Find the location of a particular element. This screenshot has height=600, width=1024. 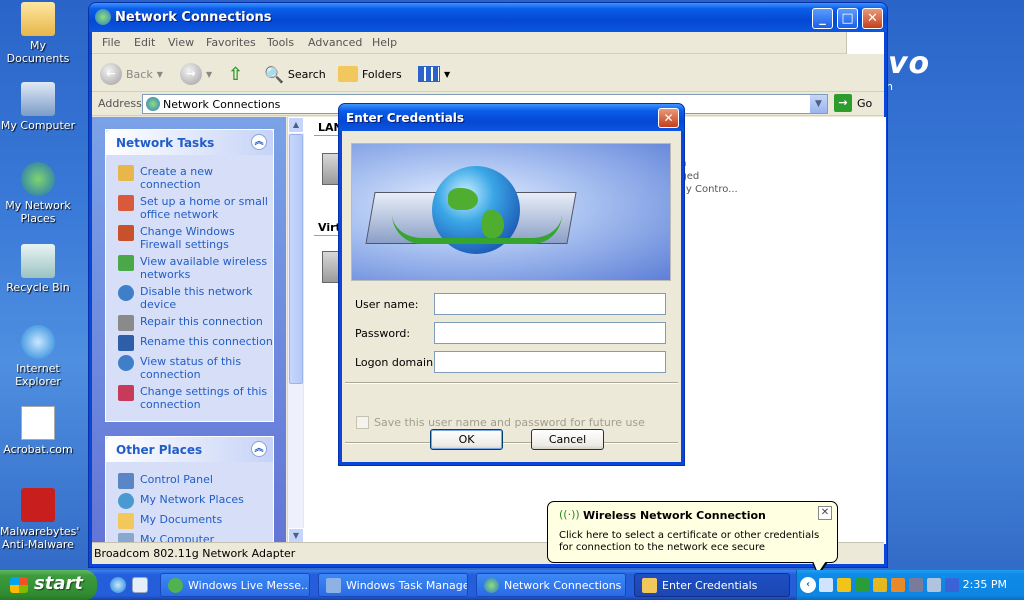

repair-icon is located at coordinates (126, 323).